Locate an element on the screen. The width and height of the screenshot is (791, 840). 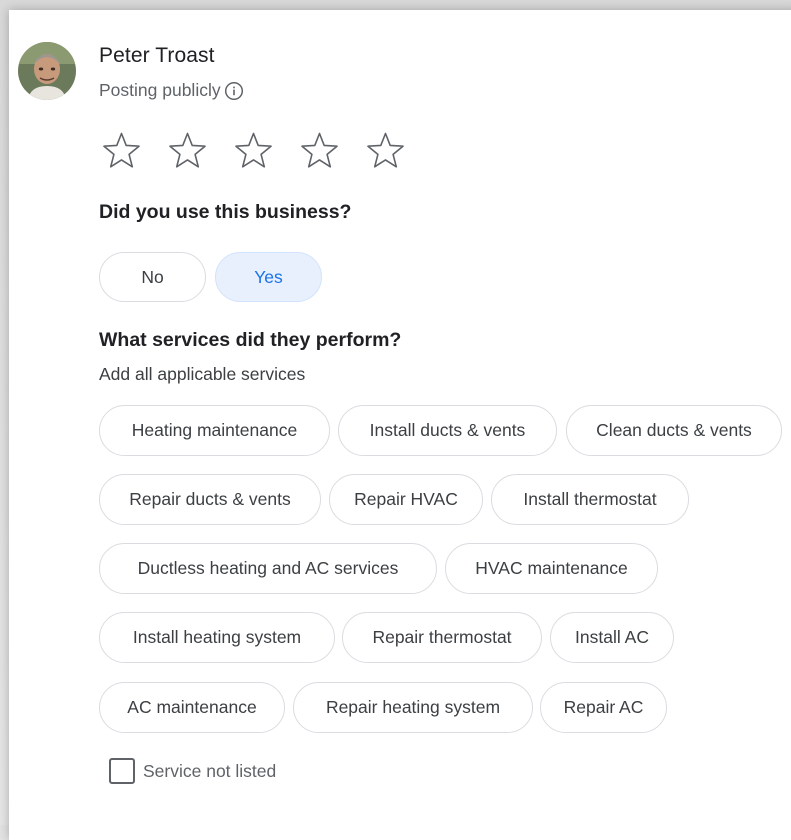
star-4-icon is located at coordinates (319, 150).